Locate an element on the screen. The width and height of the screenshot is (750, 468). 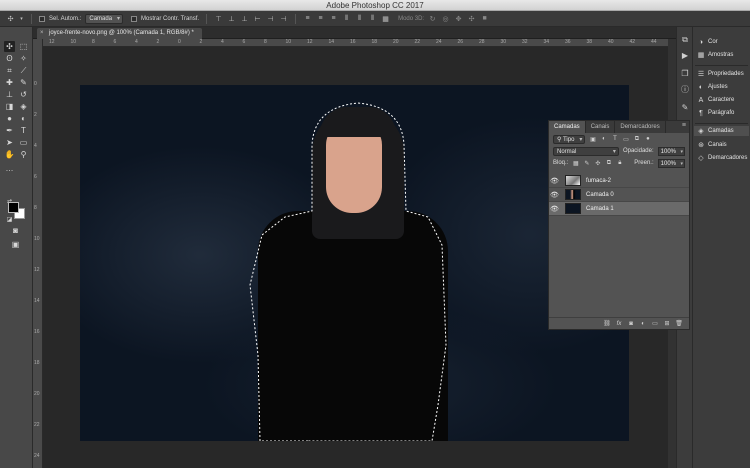
lock-position-icon: ✣ is located at coordinates (597, 163).